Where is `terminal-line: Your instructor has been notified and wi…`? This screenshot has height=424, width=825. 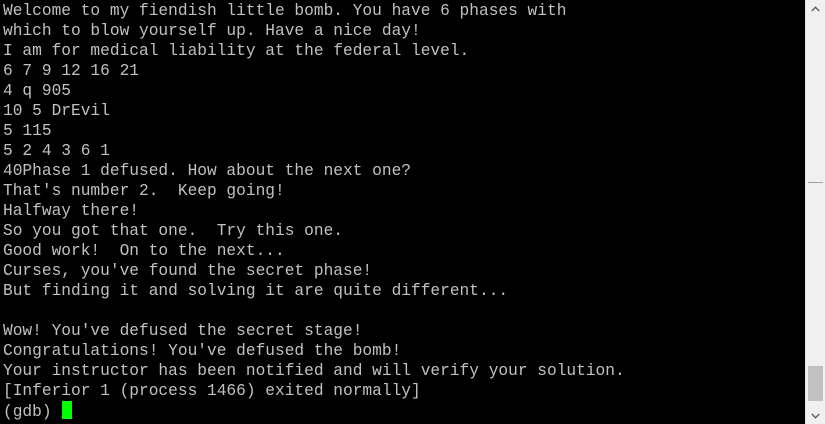
terminal-line: Your instructor has been notified and wi… is located at coordinates (314, 371).